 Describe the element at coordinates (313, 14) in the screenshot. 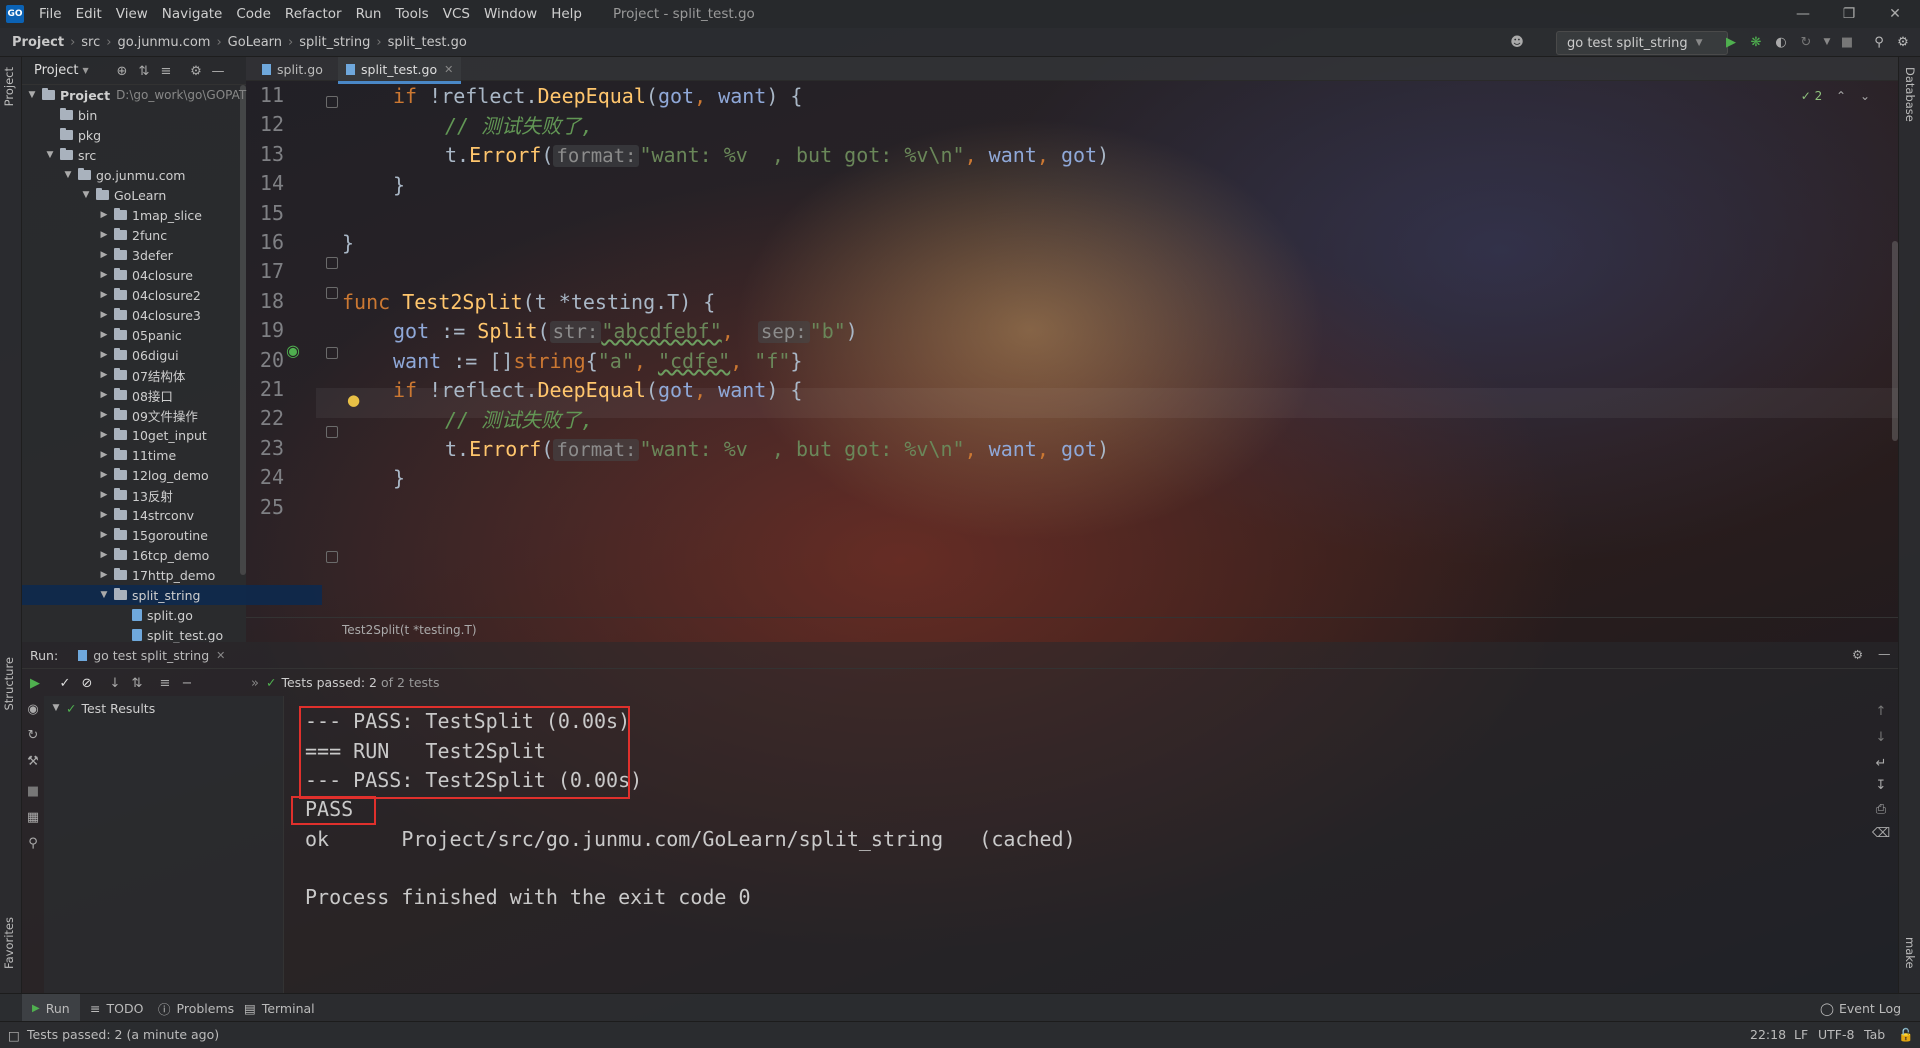

I see `menu-refactor: Refactor` at that location.